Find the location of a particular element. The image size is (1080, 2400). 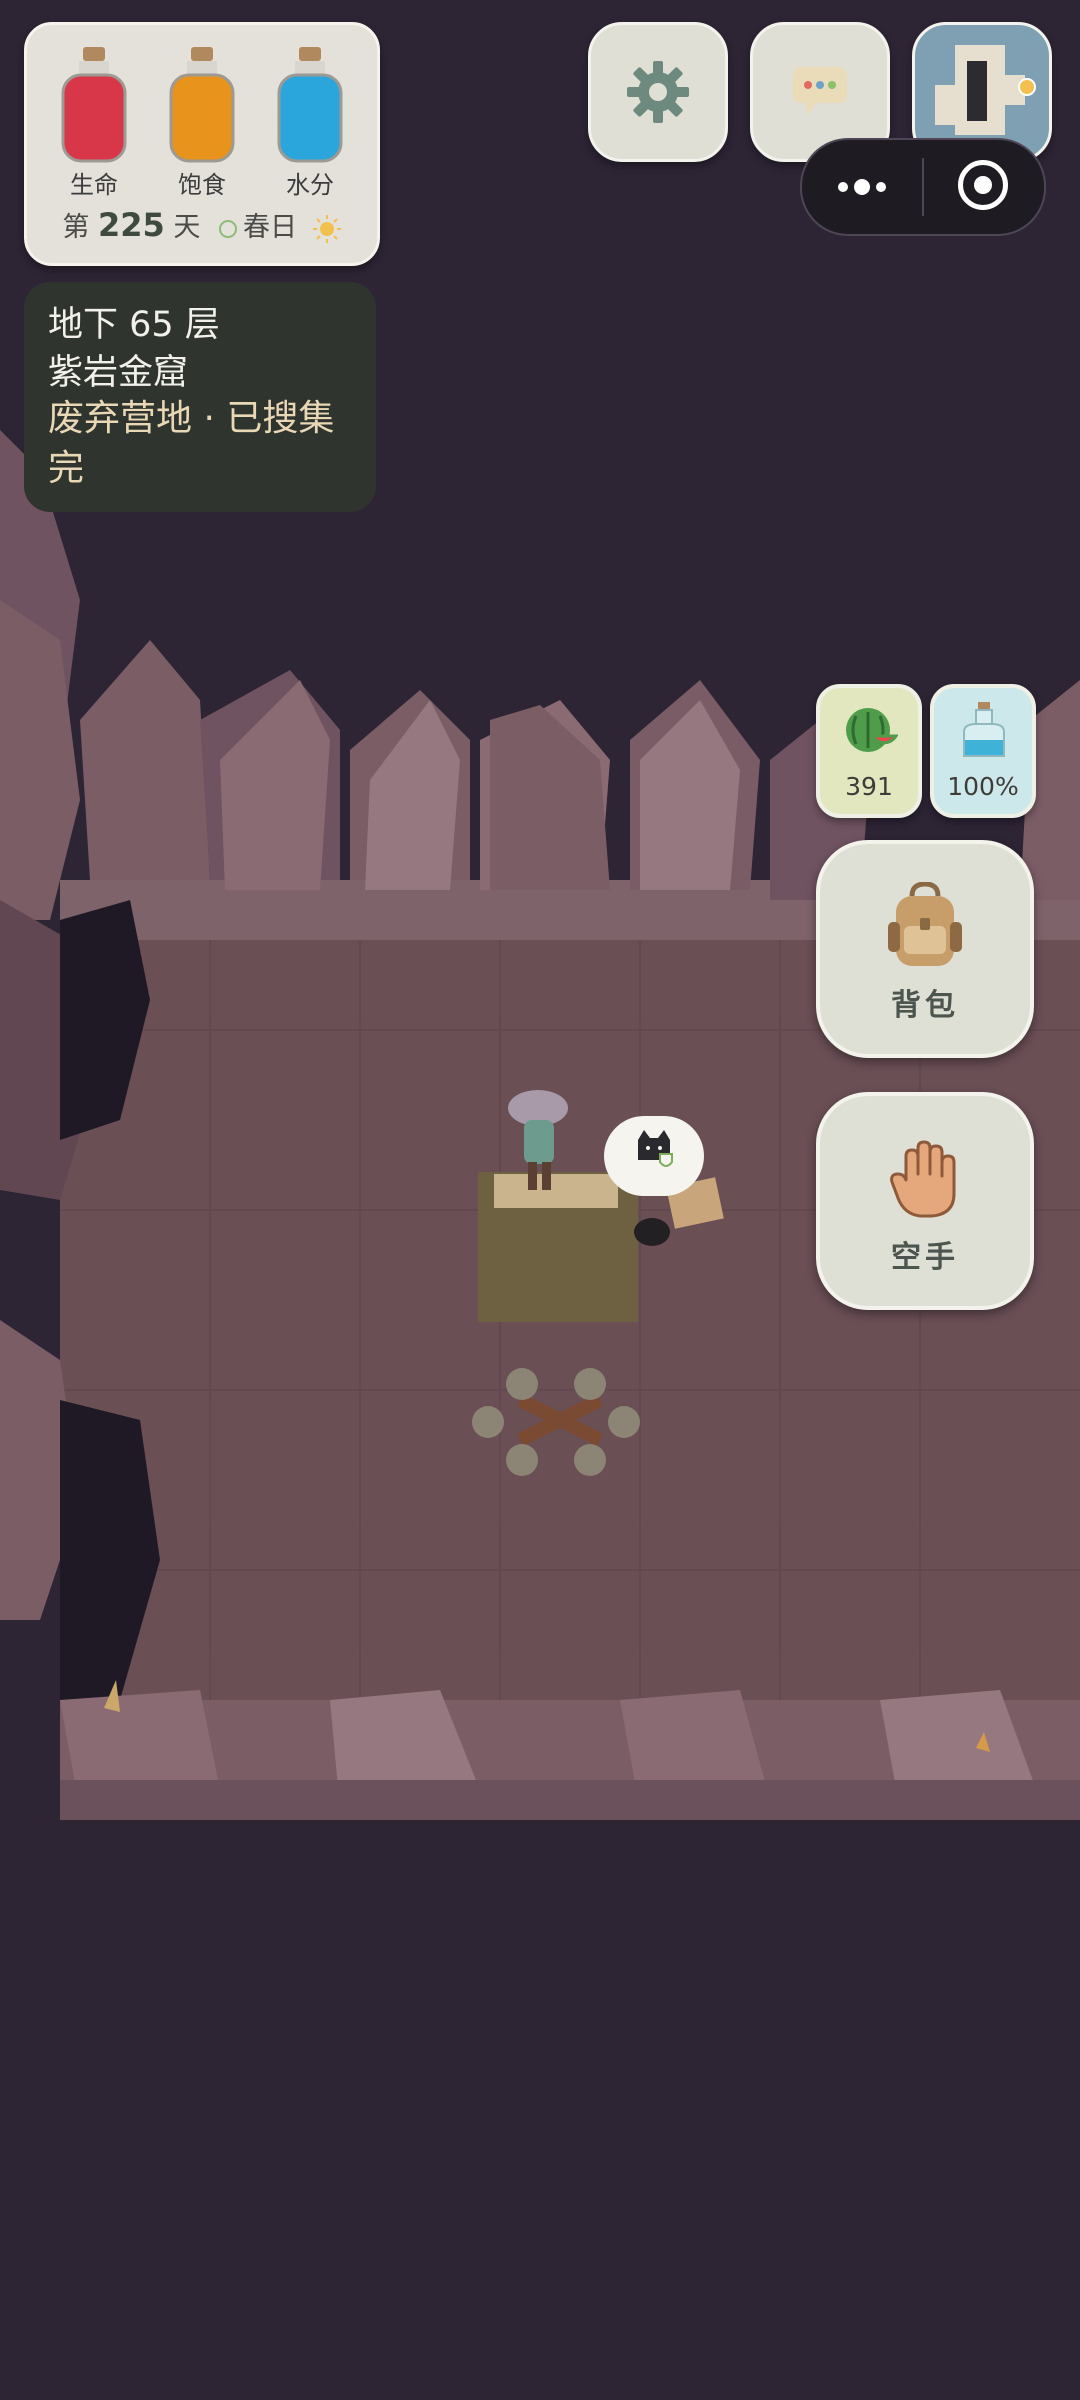

backpack-button: 背包 is located at coordinates (925, 949).